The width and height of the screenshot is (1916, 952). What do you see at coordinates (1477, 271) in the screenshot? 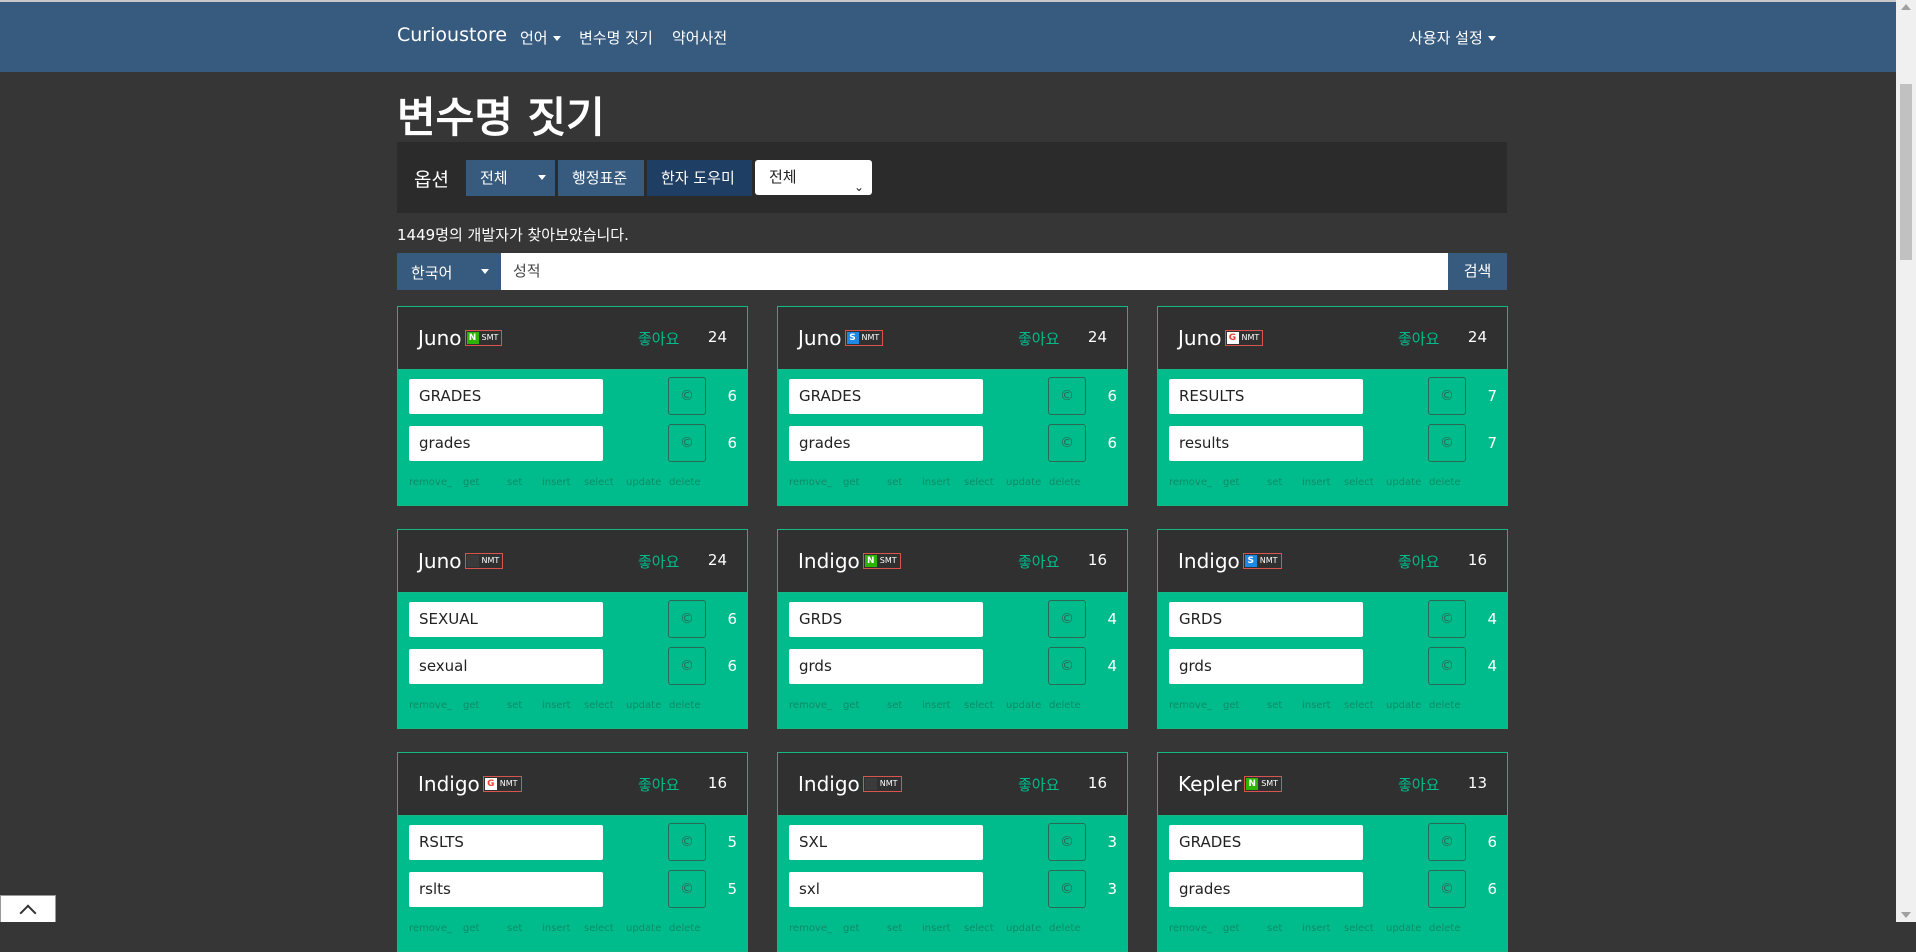
I see `search-button: 검색` at bounding box center [1477, 271].